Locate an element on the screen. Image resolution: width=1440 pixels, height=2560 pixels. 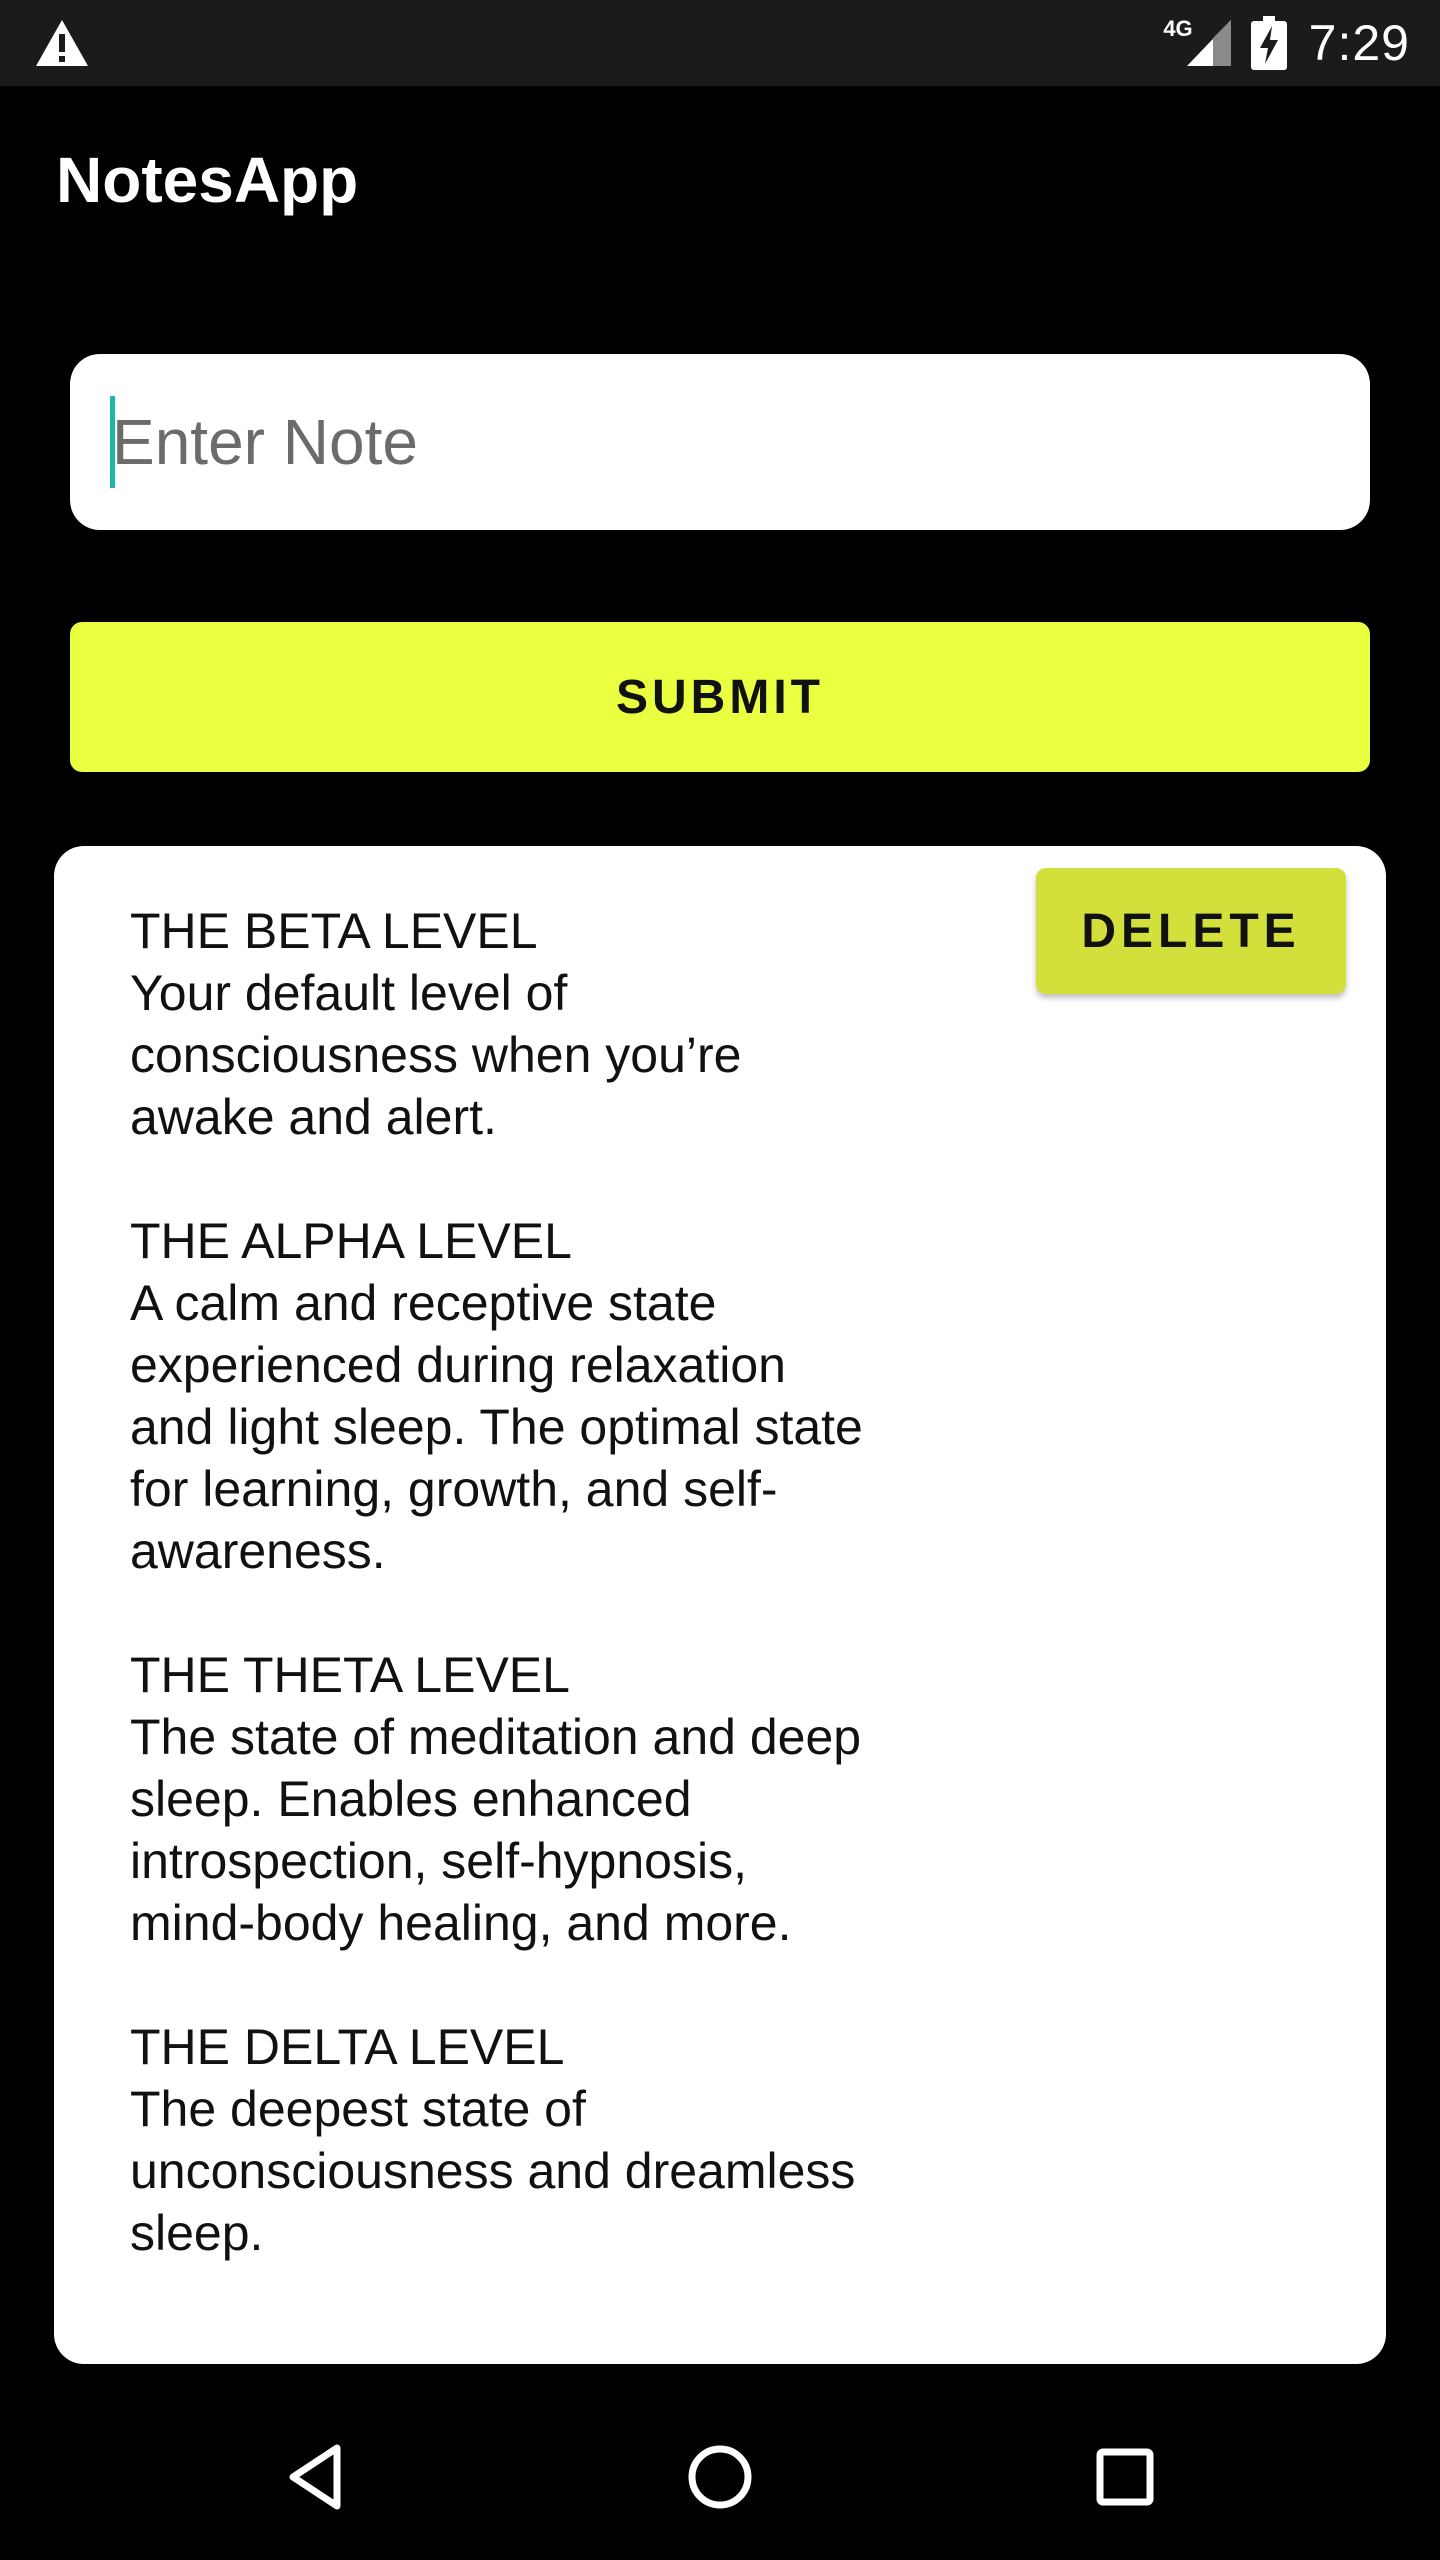
navigation-bar is located at coordinates (720, 2476).